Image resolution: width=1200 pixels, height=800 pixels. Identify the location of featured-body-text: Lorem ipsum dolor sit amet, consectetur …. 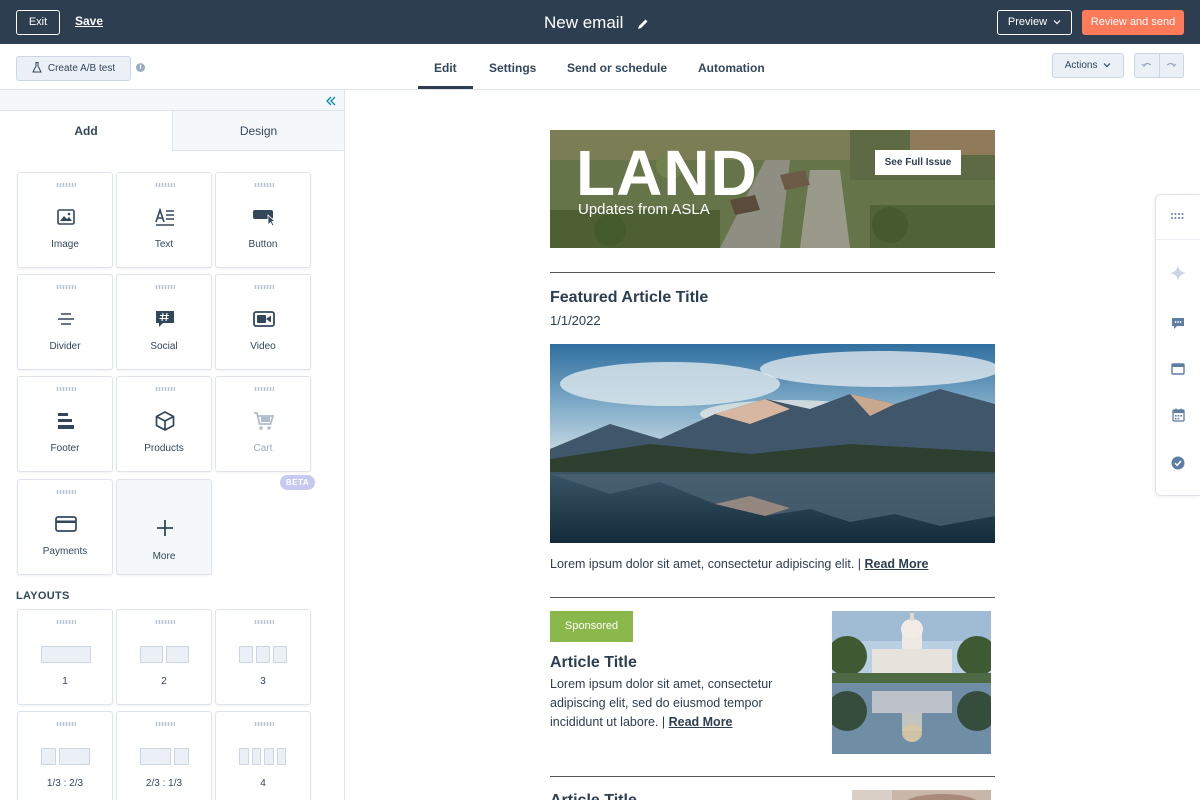
(707, 564).